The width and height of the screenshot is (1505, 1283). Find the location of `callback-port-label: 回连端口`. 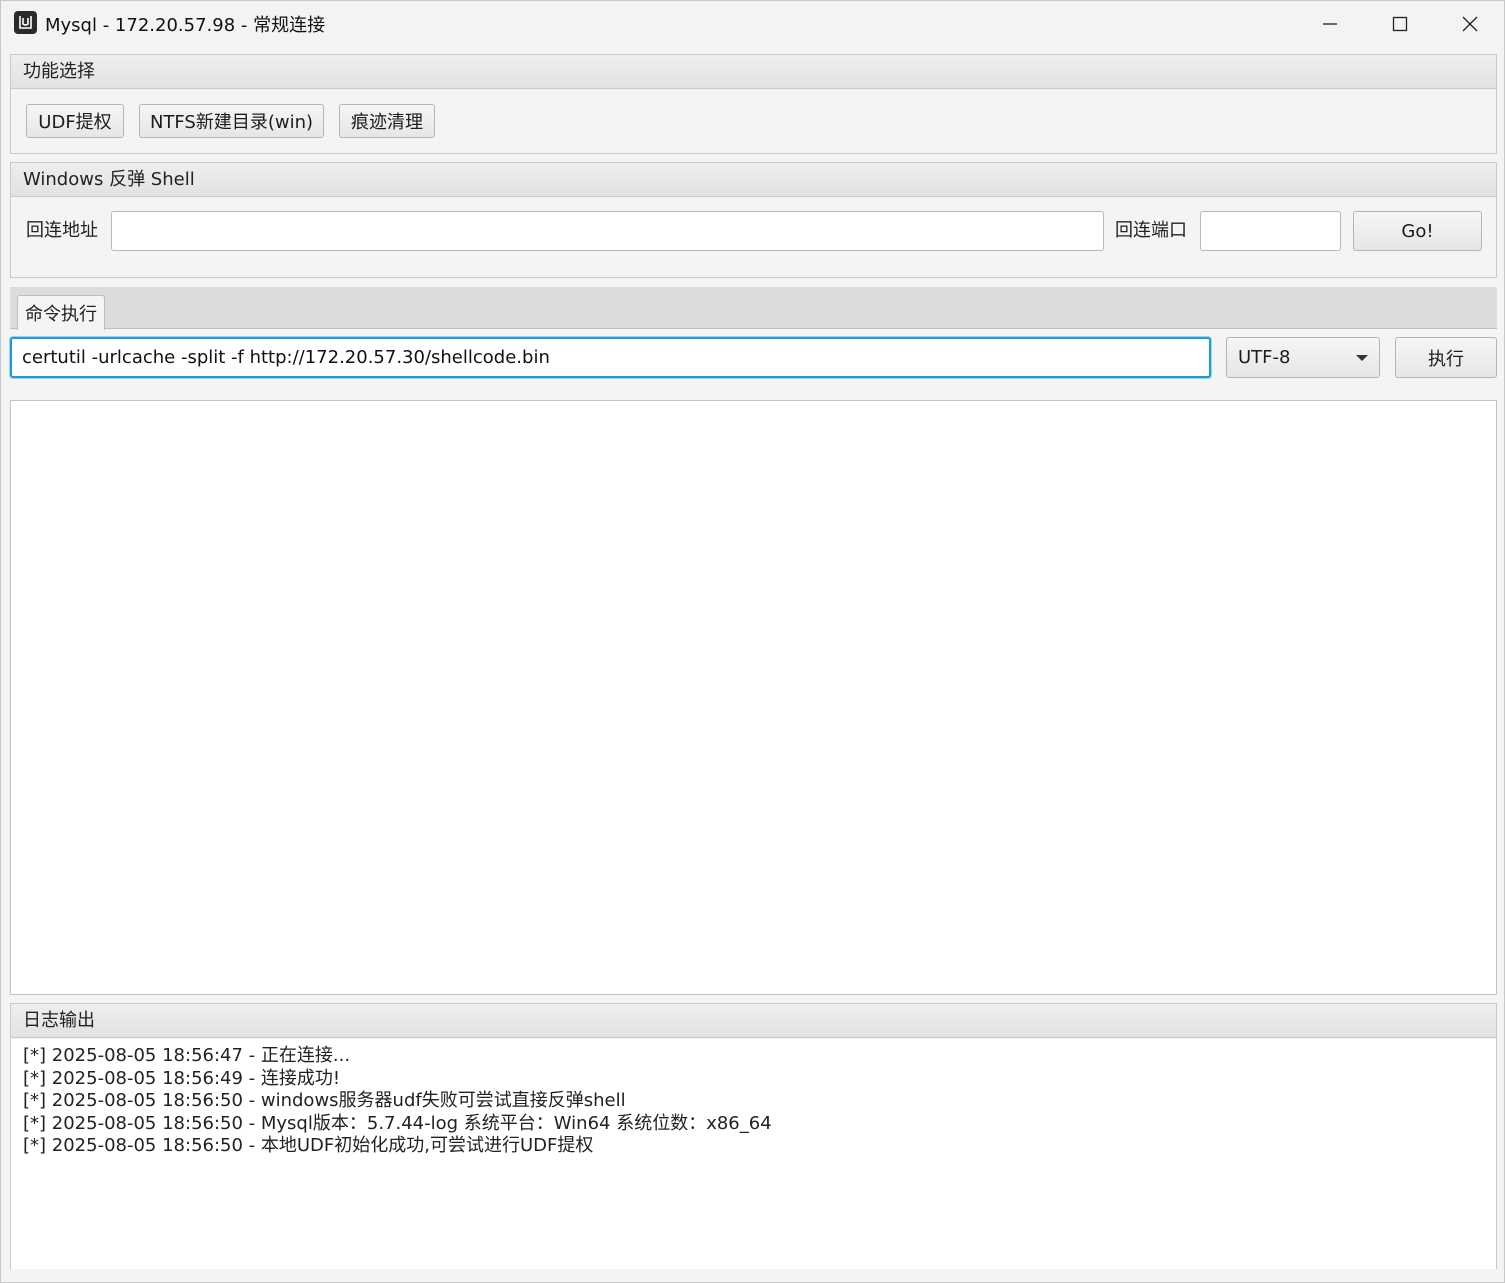

callback-port-label: 回连端口 is located at coordinates (1151, 230).